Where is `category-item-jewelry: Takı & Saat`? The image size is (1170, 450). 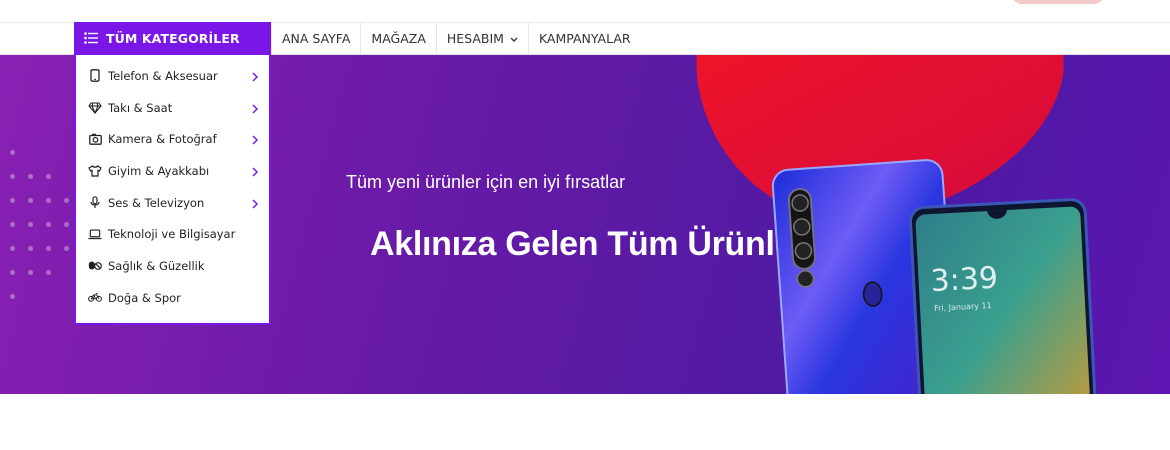
category-item-jewelry: Takı & Saat is located at coordinates (172, 108).